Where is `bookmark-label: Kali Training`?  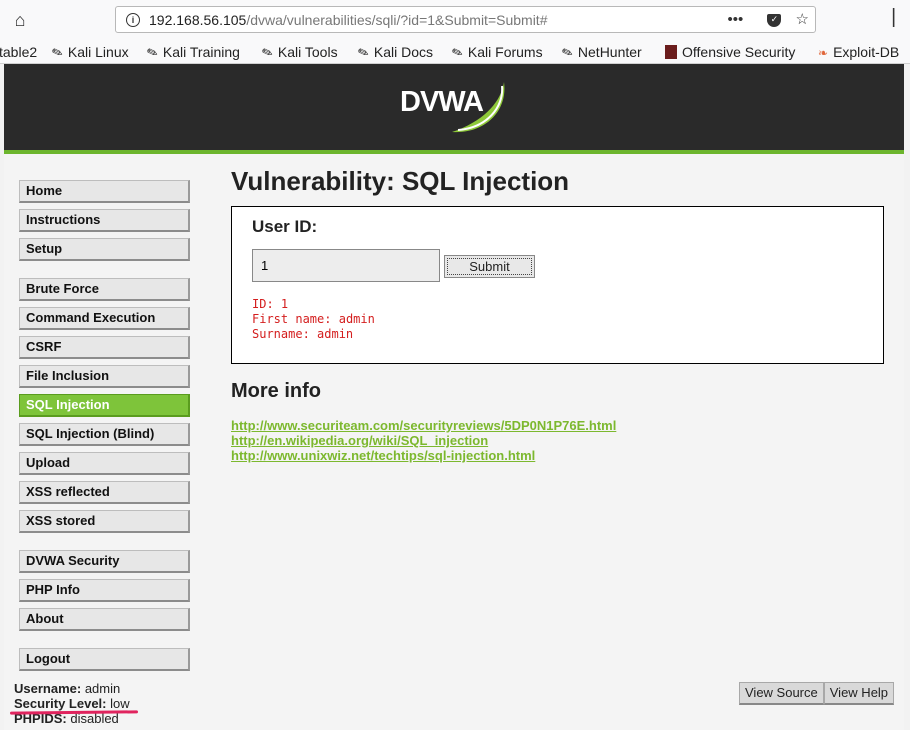 bookmark-label: Kali Training is located at coordinates (201, 52).